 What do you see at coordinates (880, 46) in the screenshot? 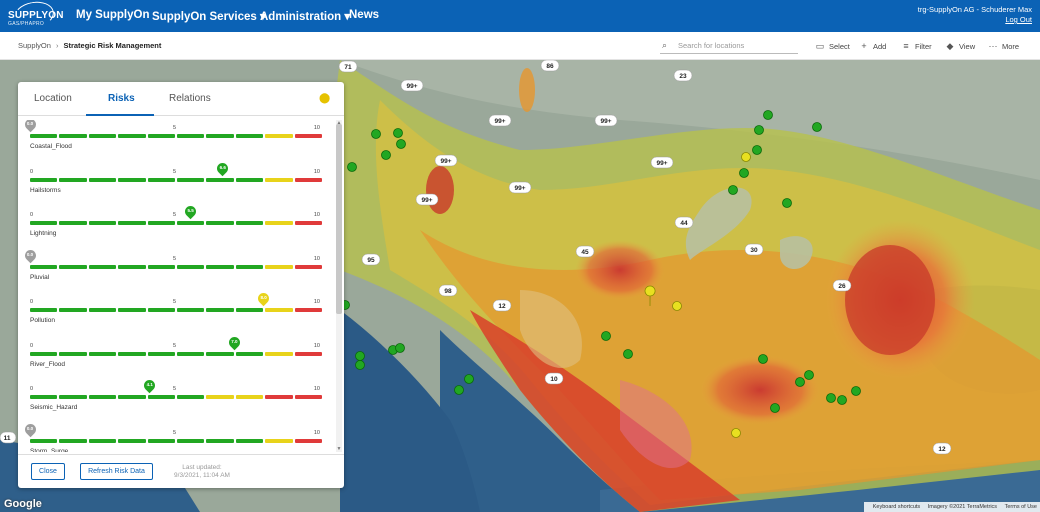
I see `add-label: Add` at bounding box center [880, 46].